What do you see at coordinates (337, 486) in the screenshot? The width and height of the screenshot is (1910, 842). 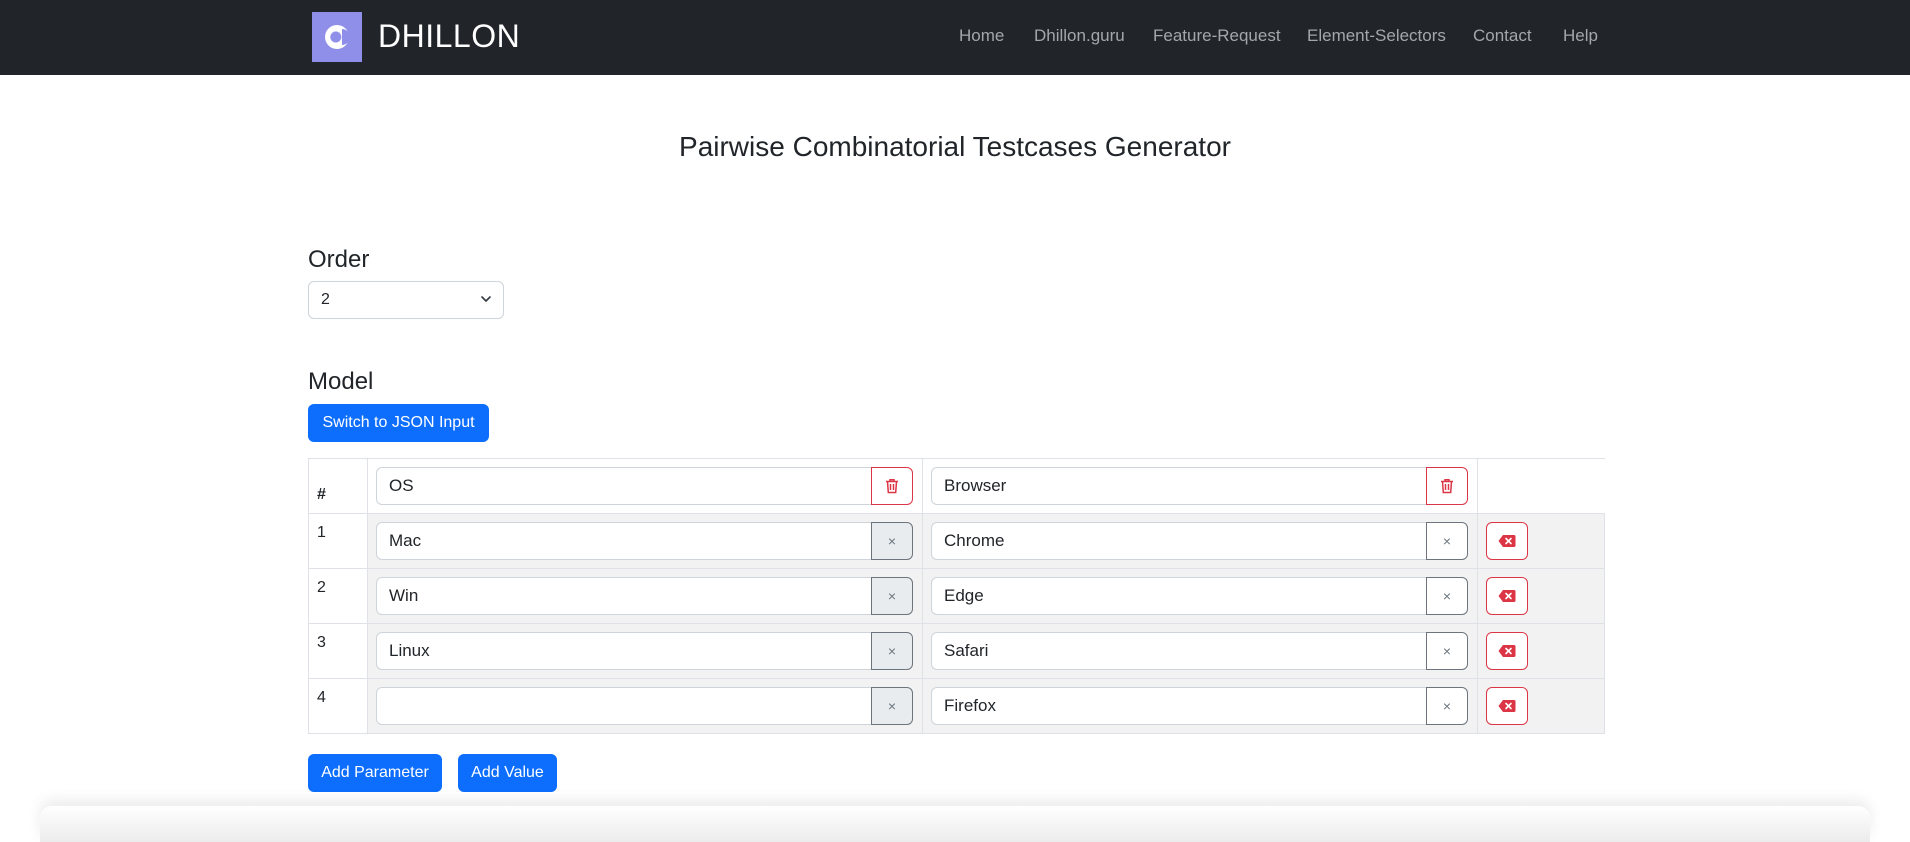 I see `header-num-cell: #` at bounding box center [337, 486].